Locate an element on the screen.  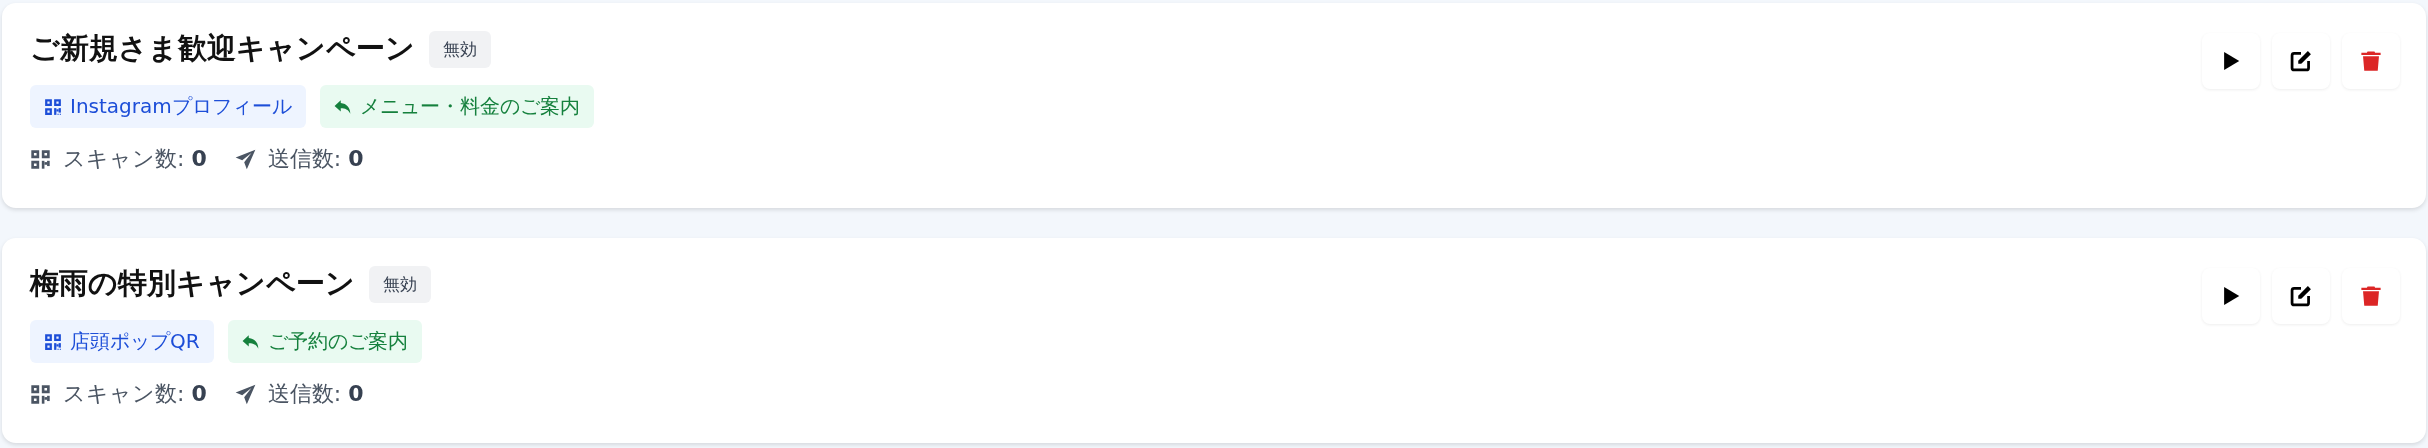
reply-tag: メニュー・料金のご案内 is located at coordinates (456, 106).